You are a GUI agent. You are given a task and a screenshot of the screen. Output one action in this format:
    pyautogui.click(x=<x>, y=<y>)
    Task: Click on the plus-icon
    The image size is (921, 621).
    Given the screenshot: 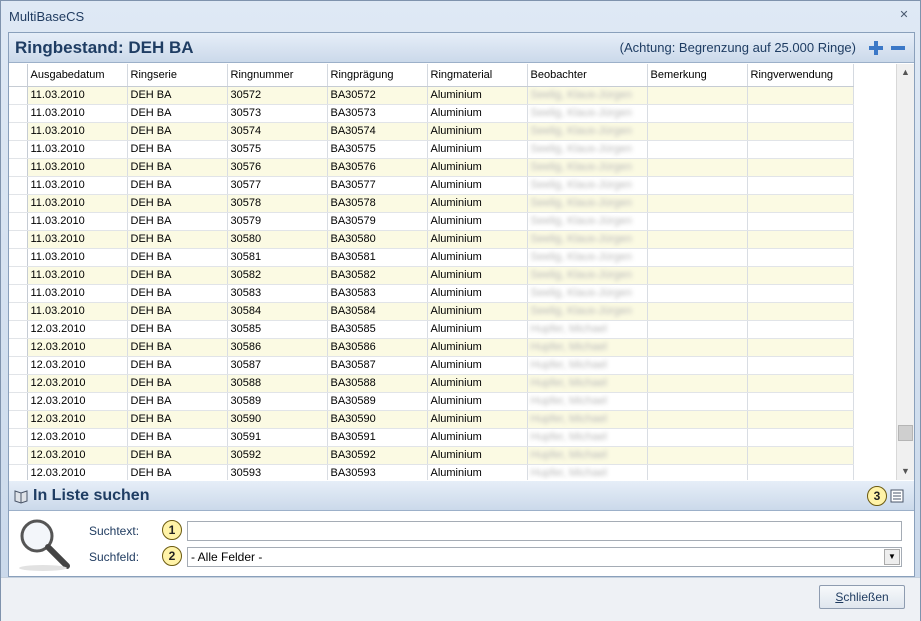 What is the action you would take?
    pyautogui.click(x=876, y=48)
    